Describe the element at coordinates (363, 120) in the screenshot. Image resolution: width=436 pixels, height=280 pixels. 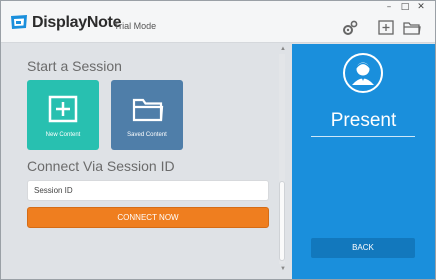
I see `present-title: Present` at that location.